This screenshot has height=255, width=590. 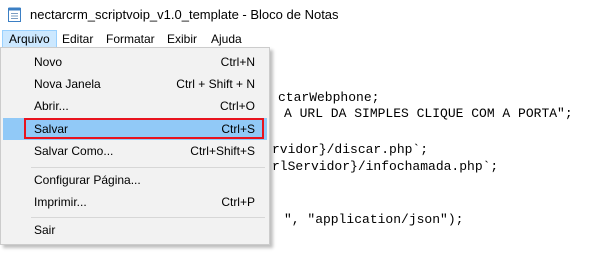 I want to click on code-line: rlServidor}/infochamada.php`;, so click(x=385, y=166).